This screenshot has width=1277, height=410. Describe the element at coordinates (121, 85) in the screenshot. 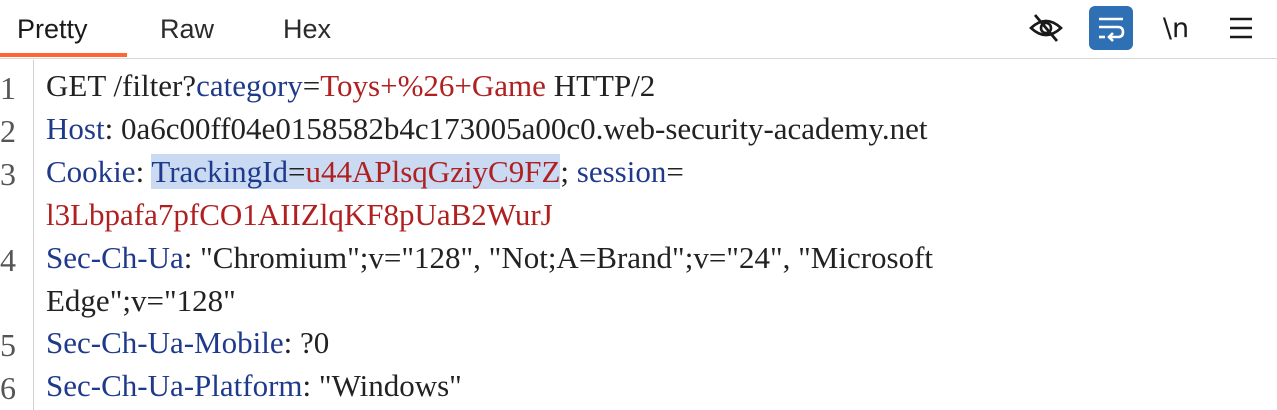

I see `method-path: GET /filter?` at that location.